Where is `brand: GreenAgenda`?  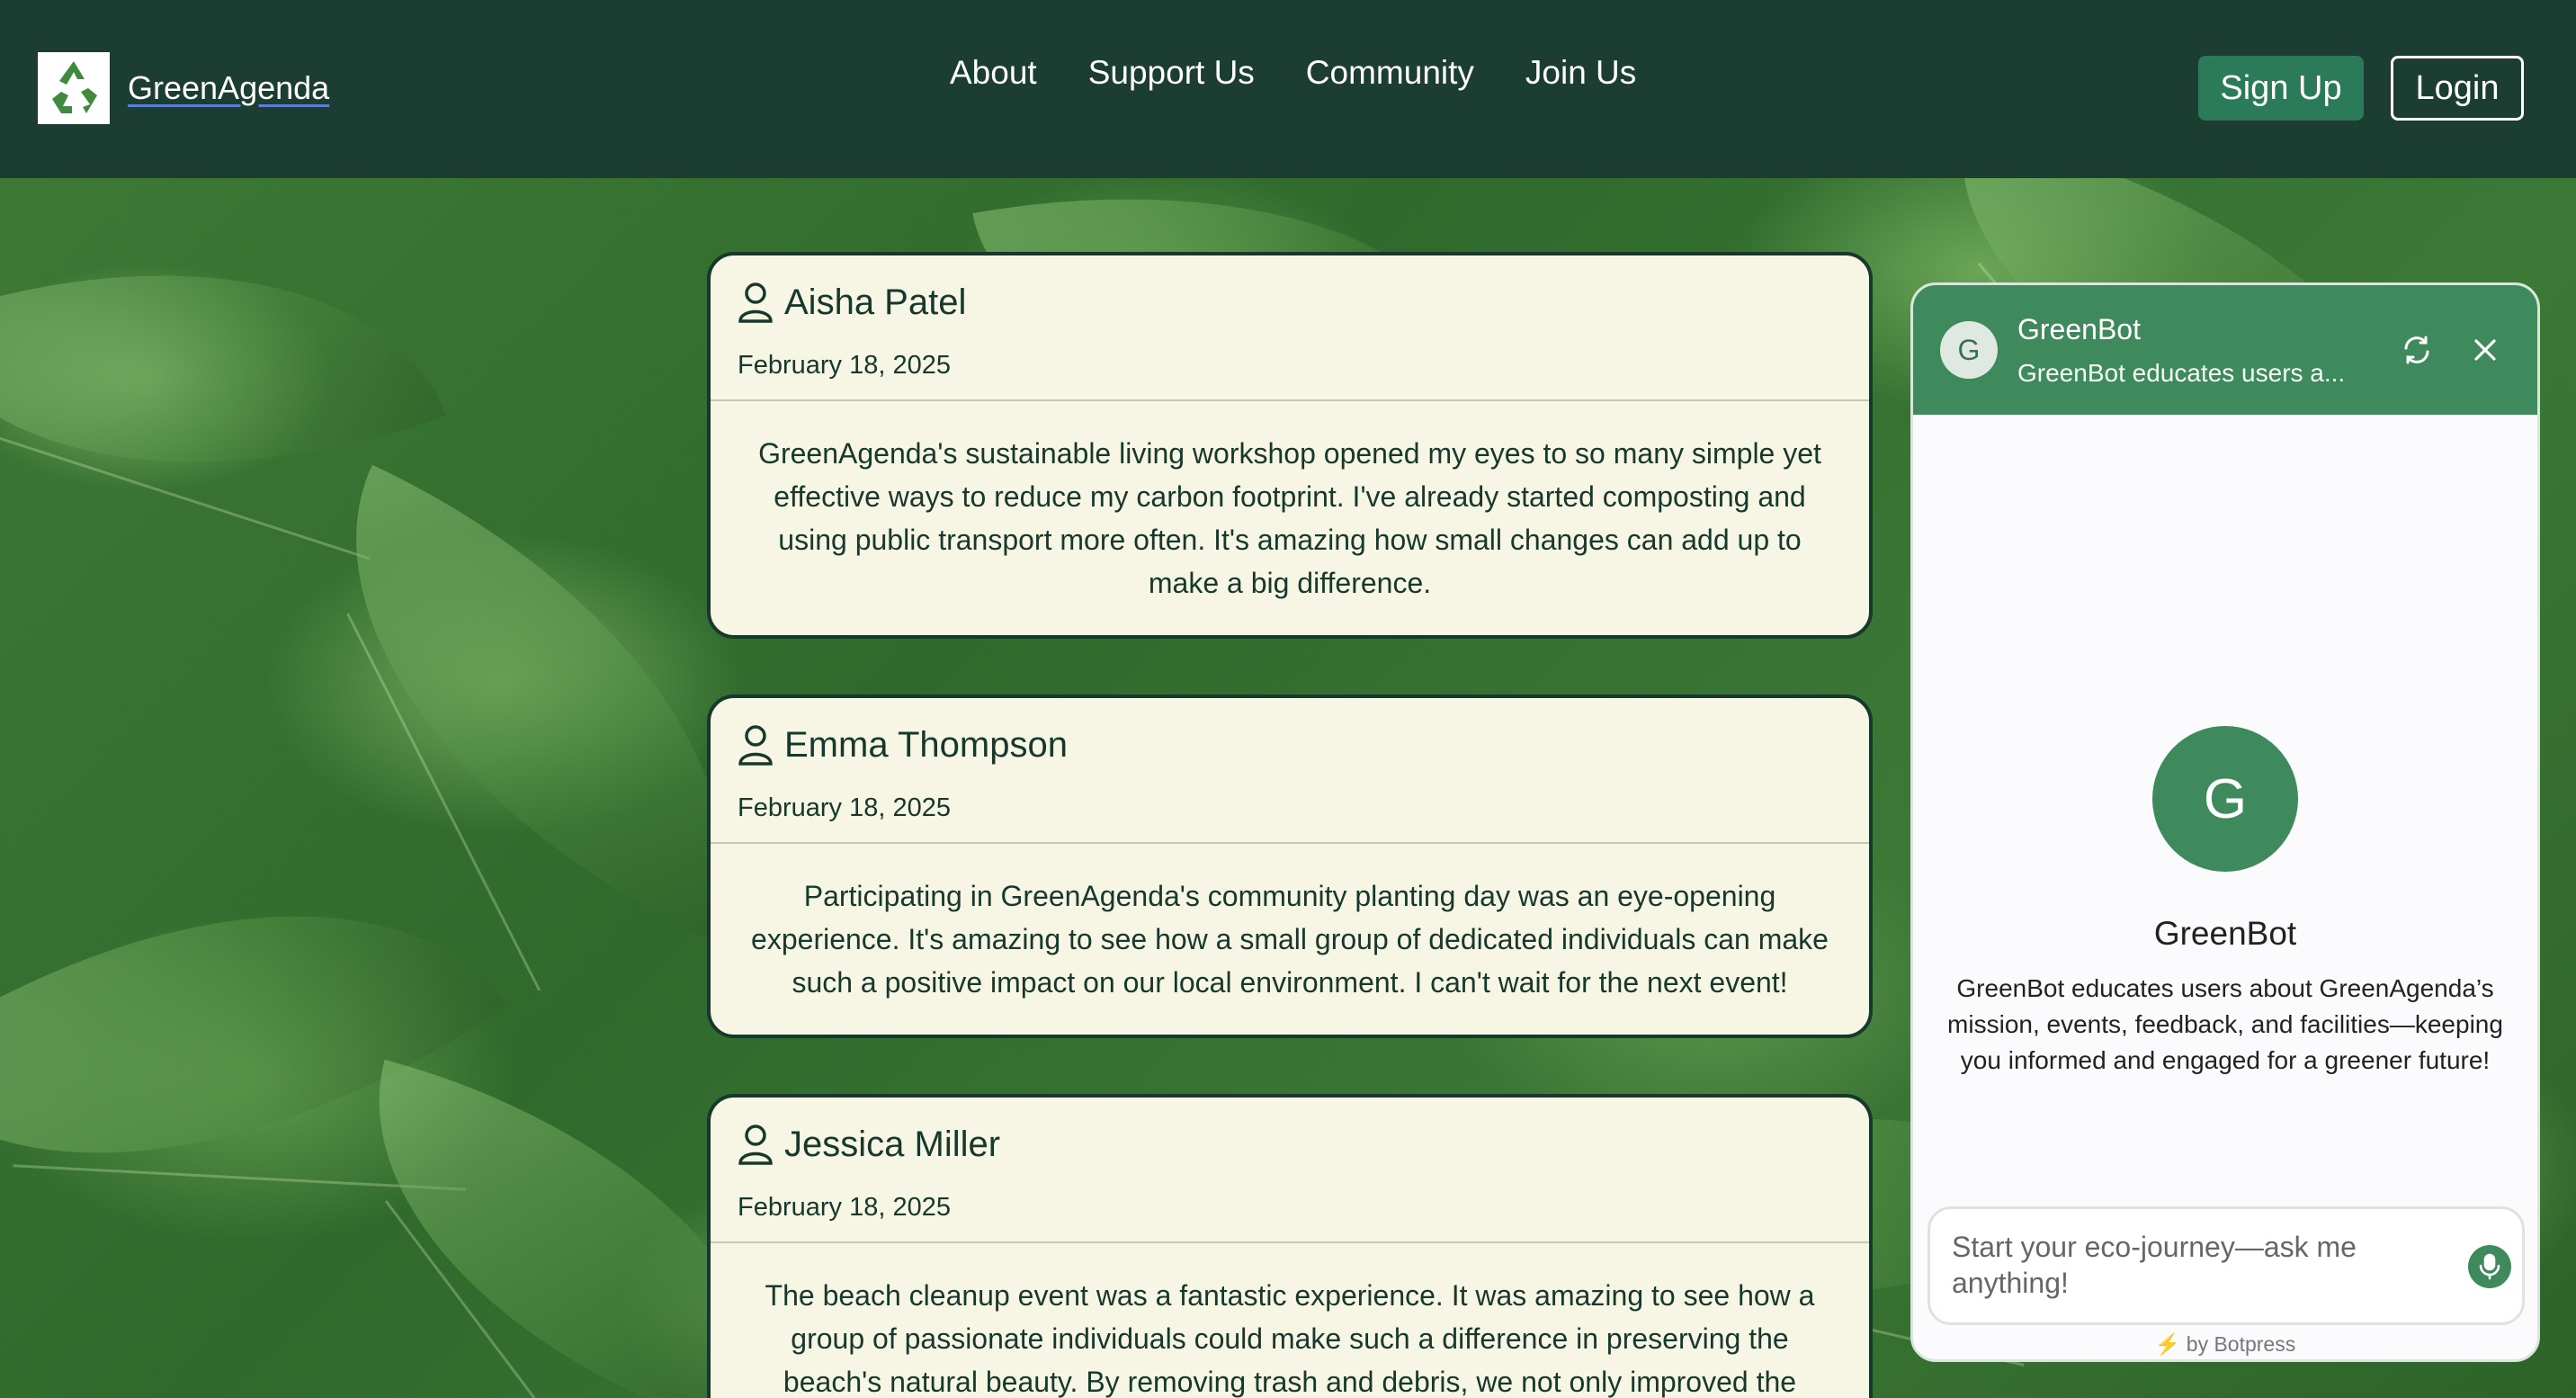
brand: GreenAgenda is located at coordinates (183, 88).